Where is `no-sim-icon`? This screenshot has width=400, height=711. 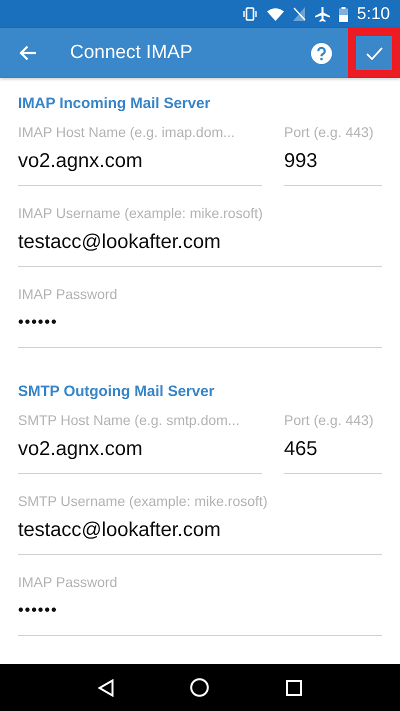 no-sim-icon is located at coordinates (299, 14).